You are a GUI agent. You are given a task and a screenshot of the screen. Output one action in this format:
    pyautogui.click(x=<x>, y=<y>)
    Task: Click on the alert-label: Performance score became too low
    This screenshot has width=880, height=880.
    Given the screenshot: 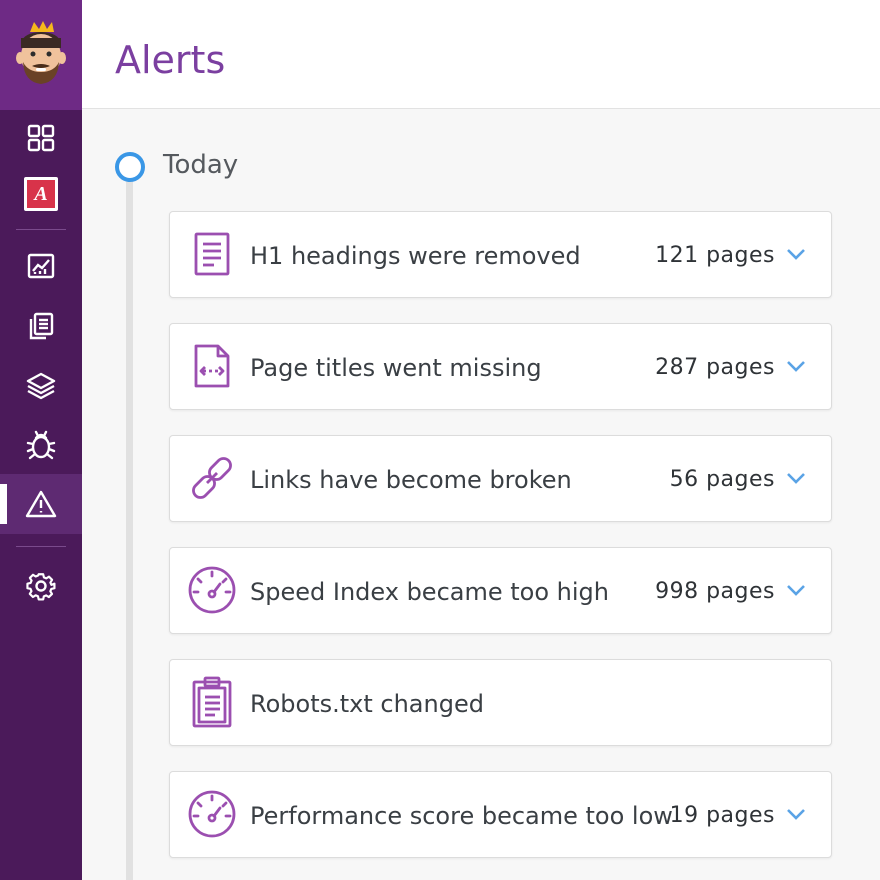 What is the action you would take?
    pyautogui.click(x=461, y=816)
    